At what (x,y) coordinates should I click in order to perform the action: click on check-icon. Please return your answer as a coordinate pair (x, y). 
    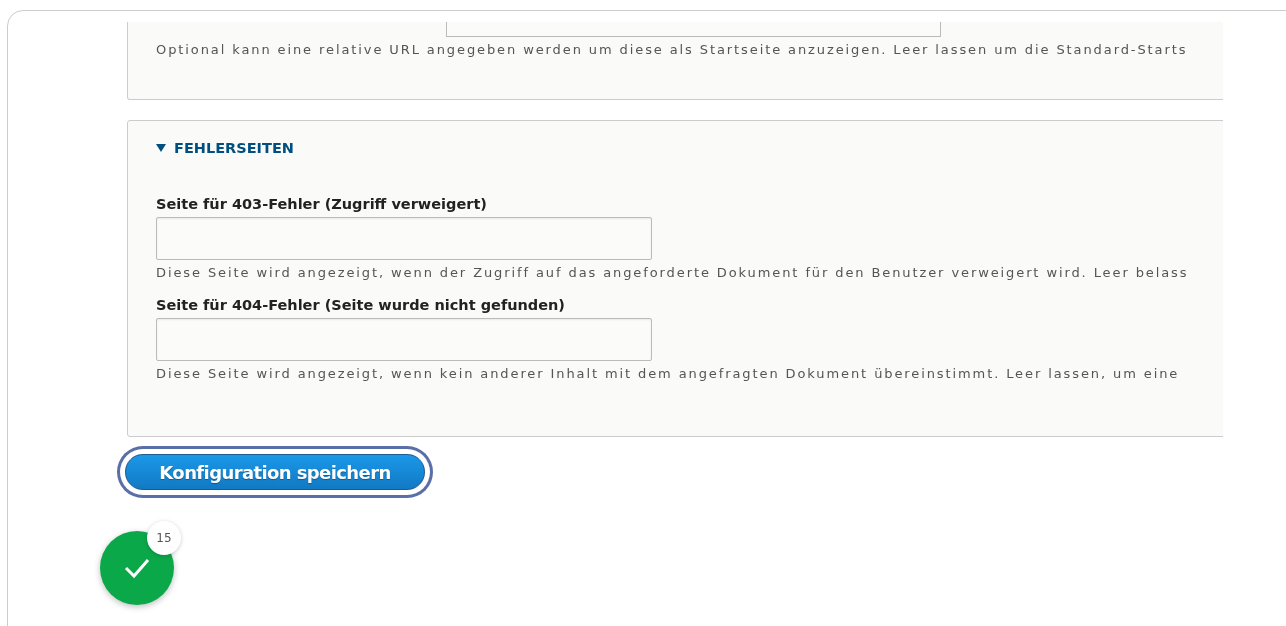
    Looking at the image, I should click on (137, 568).